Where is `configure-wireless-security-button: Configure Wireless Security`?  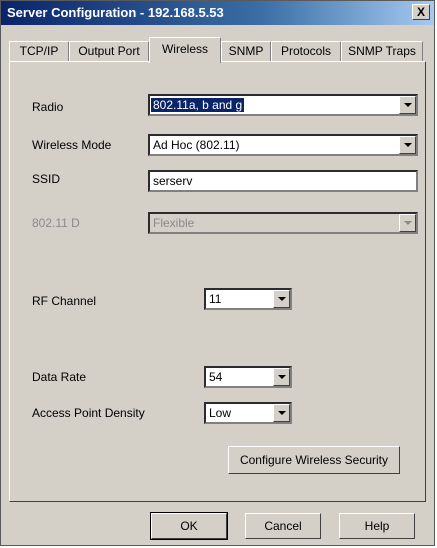 configure-wireless-security-button: Configure Wireless Security is located at coordinates (314, 460).